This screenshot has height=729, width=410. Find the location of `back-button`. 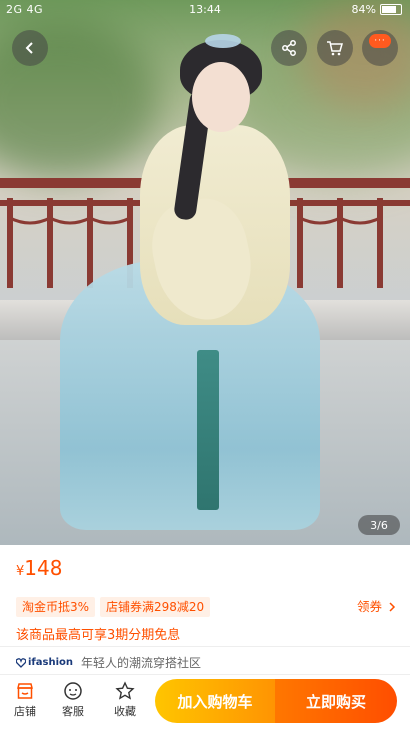

back-button is located at coordinates (30, 48).